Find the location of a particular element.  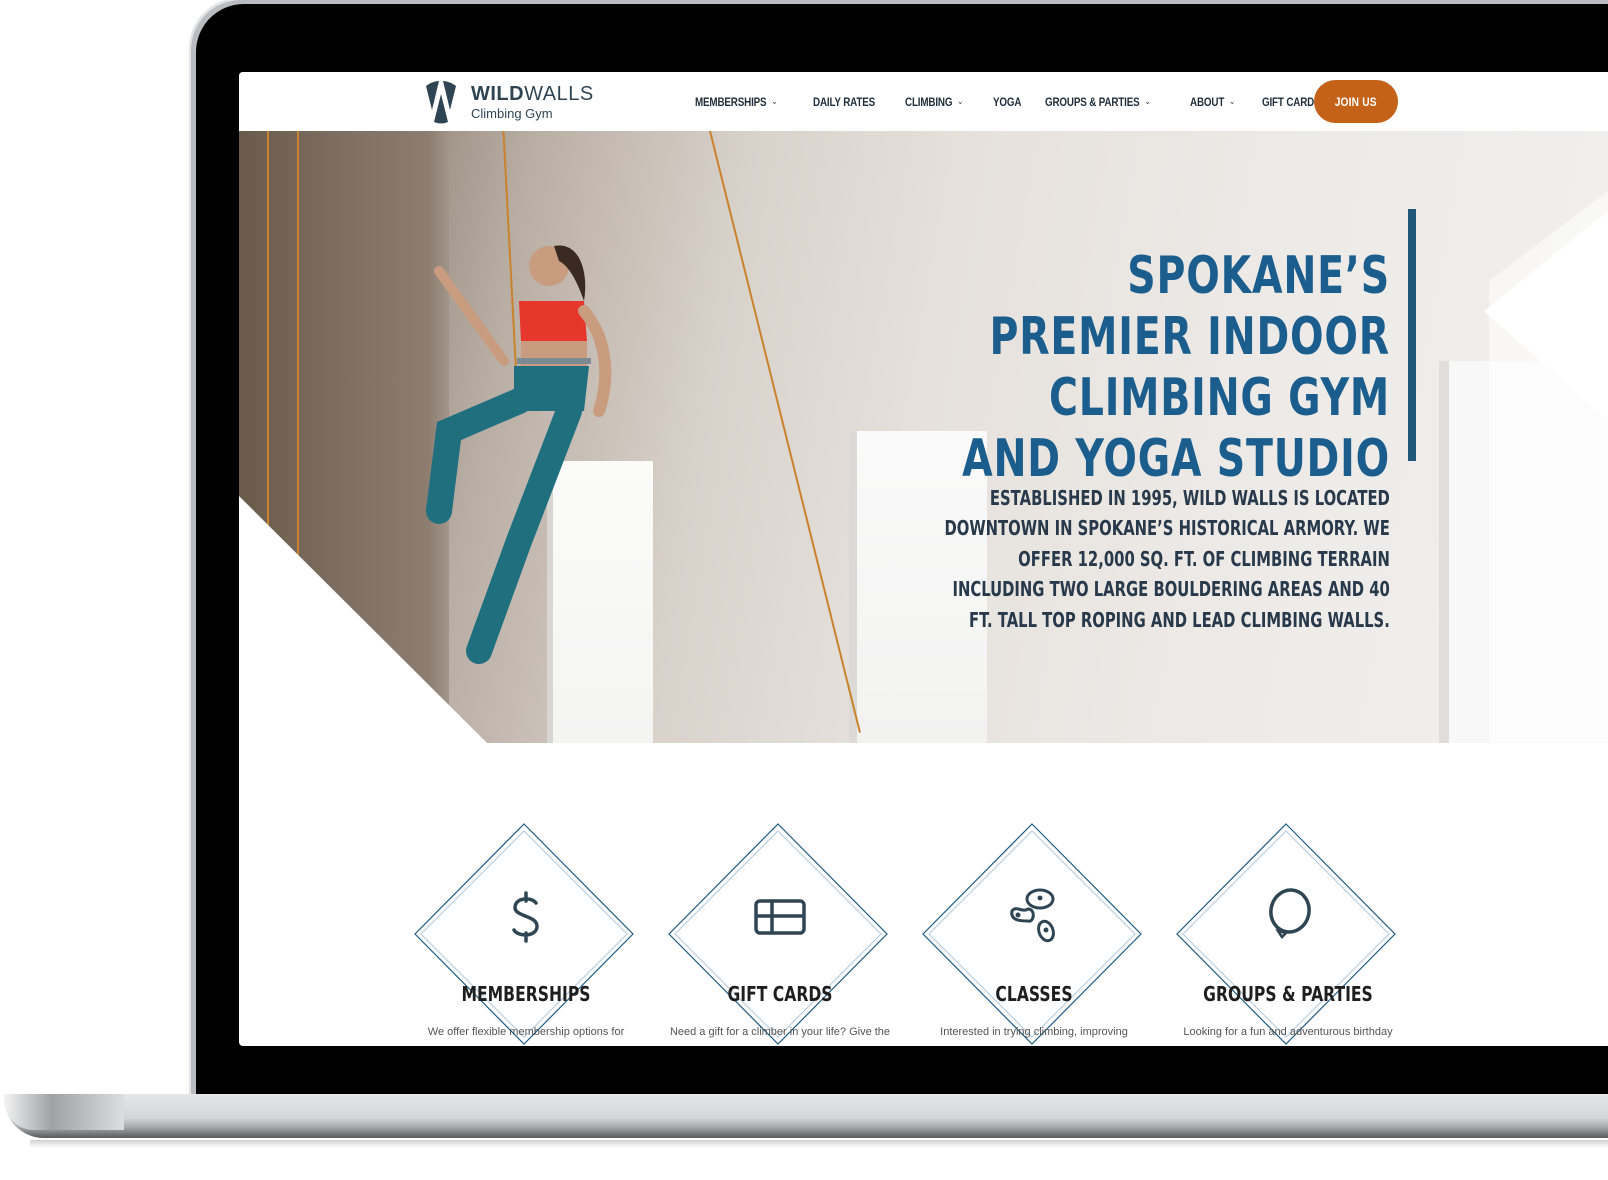

climbing-holds-icon is located at coordinates (1032, 915).